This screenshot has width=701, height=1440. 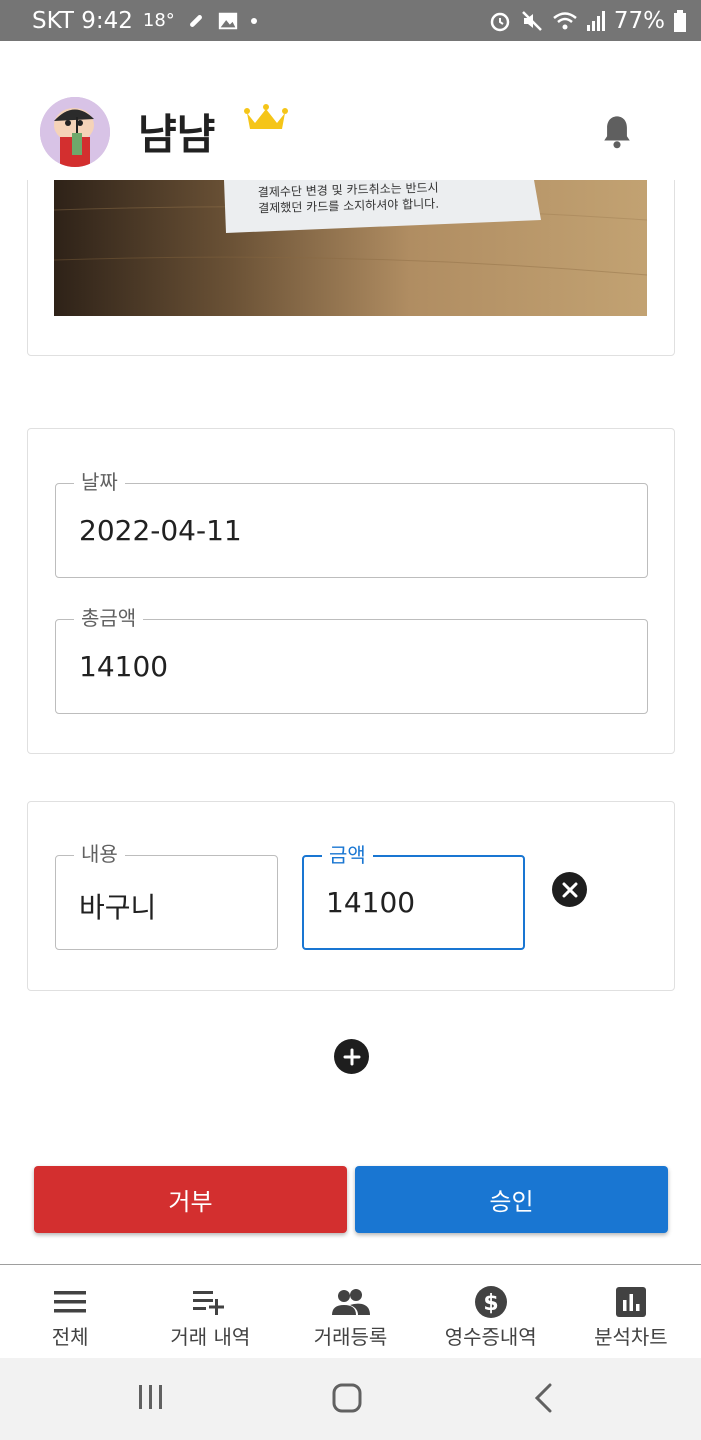 What do you see at coordinates (596, 21) in the screenshot?
I see `signal-icon` at bounding box center [596, 21].